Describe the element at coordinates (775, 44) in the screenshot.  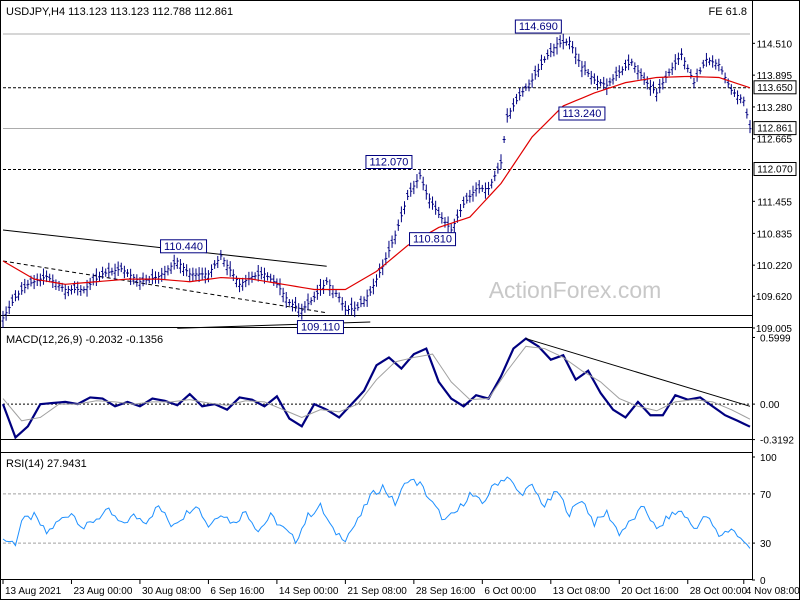
I see `price-tick-label: 114.510` at that location.